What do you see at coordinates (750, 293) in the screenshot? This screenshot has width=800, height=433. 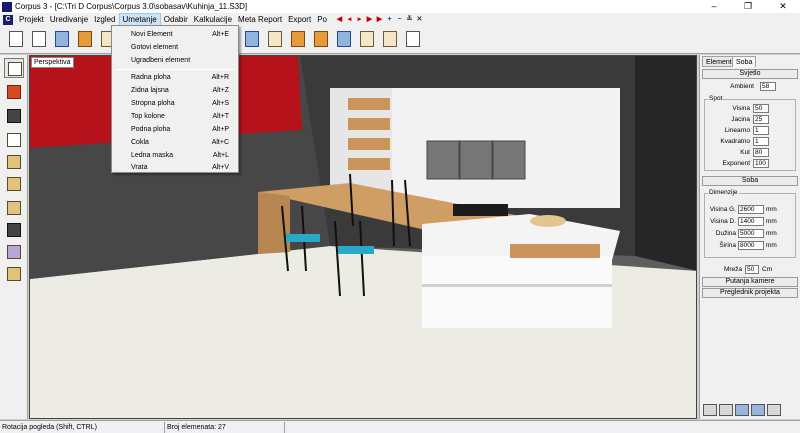 I see `preglednik-projekta-button: Preglednik projekta` at bounding box center [750, 293].